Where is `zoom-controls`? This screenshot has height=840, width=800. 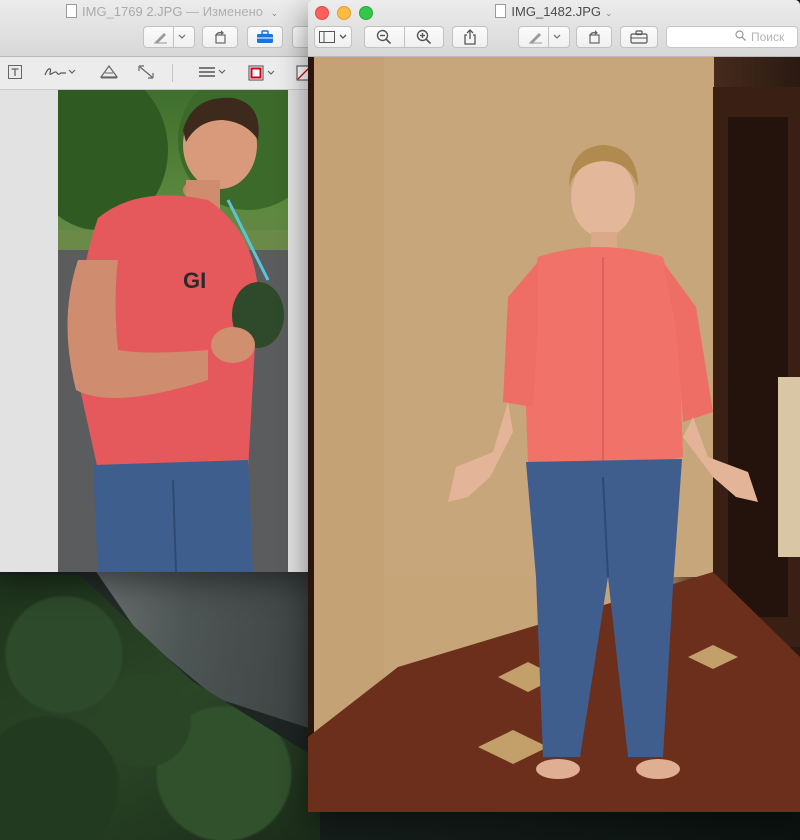
zoom-controls is located at coordinates (404, 37).